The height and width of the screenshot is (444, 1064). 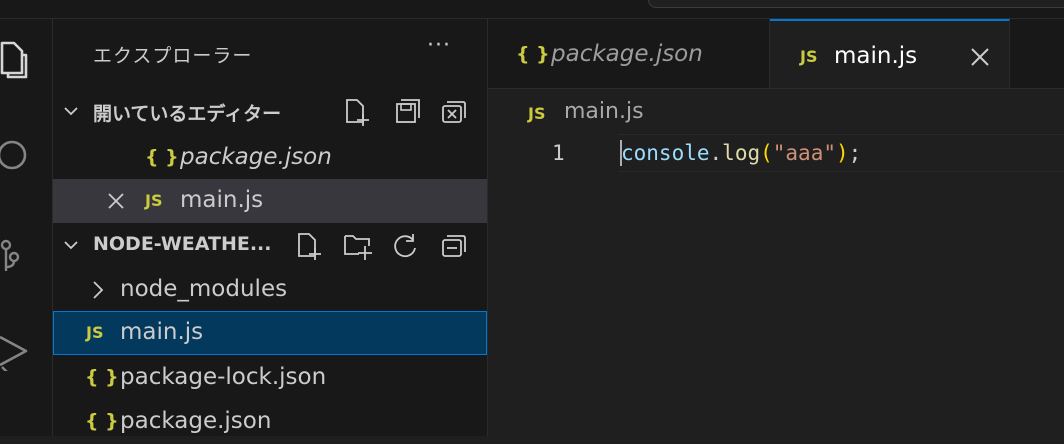 I want to click on code-token-semicolon: ;, so click(x=855, y=153).